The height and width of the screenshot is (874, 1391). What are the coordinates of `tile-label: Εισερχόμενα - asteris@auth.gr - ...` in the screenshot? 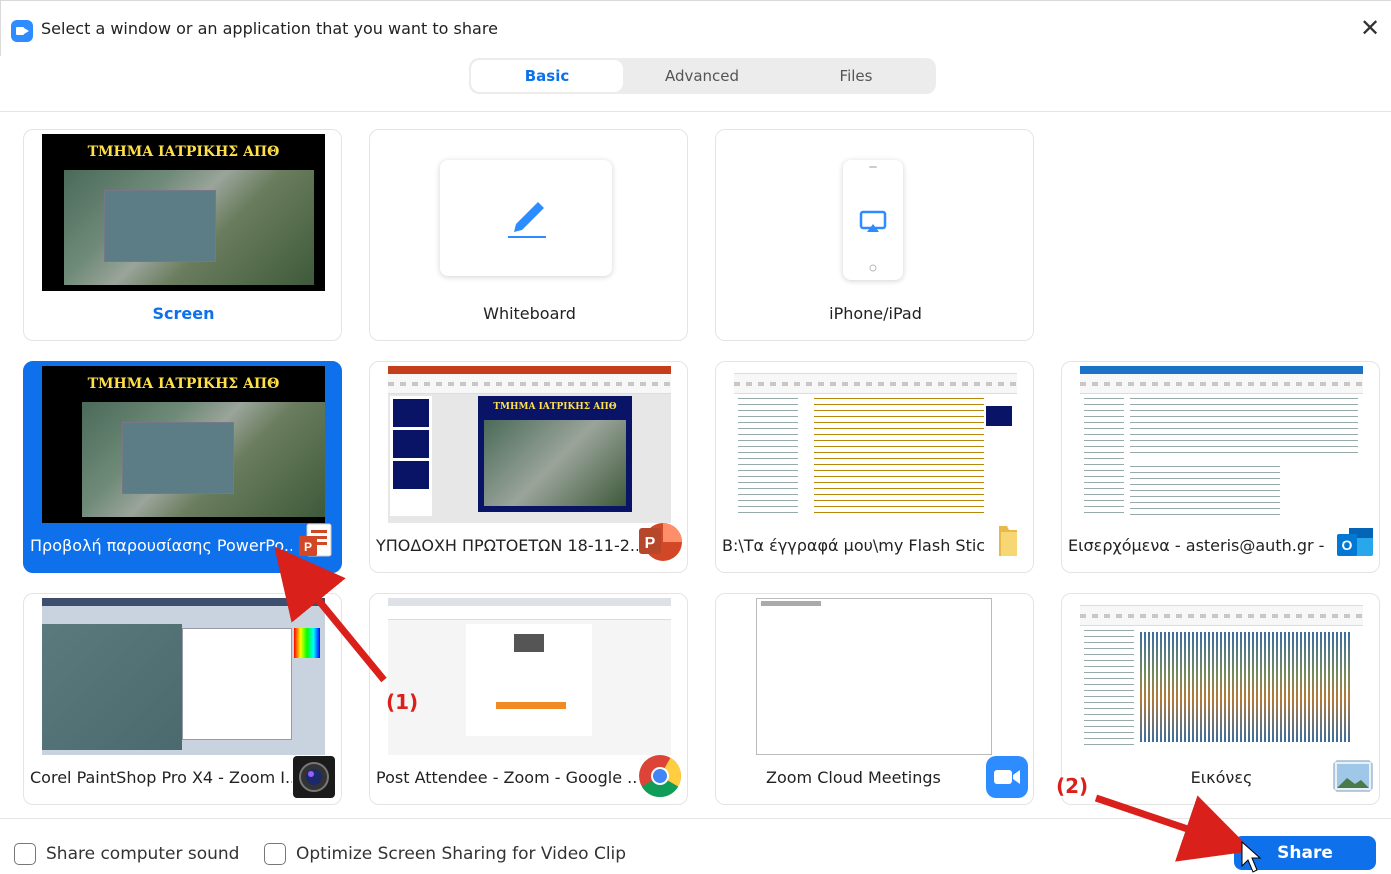 It's located at (1199, 545).